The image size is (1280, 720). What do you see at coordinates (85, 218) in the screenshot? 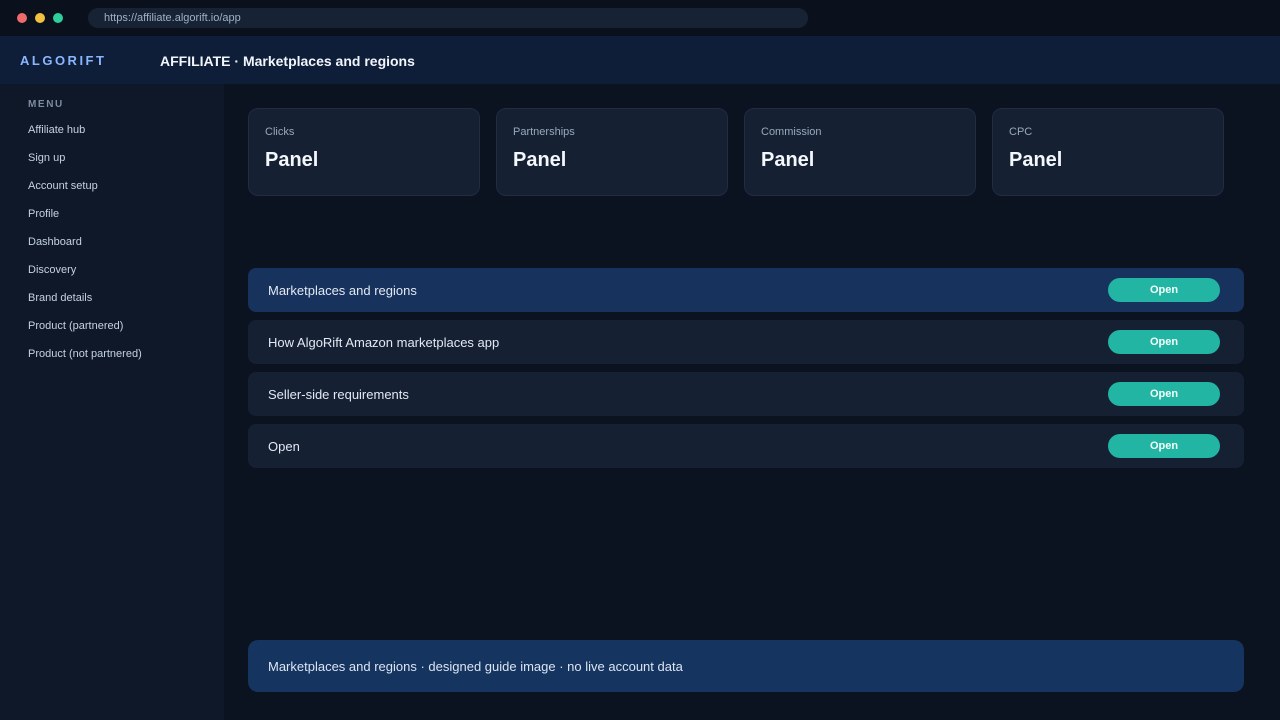
I see `sidebar-item-profile: Profile` at bounding box center [85, 218].